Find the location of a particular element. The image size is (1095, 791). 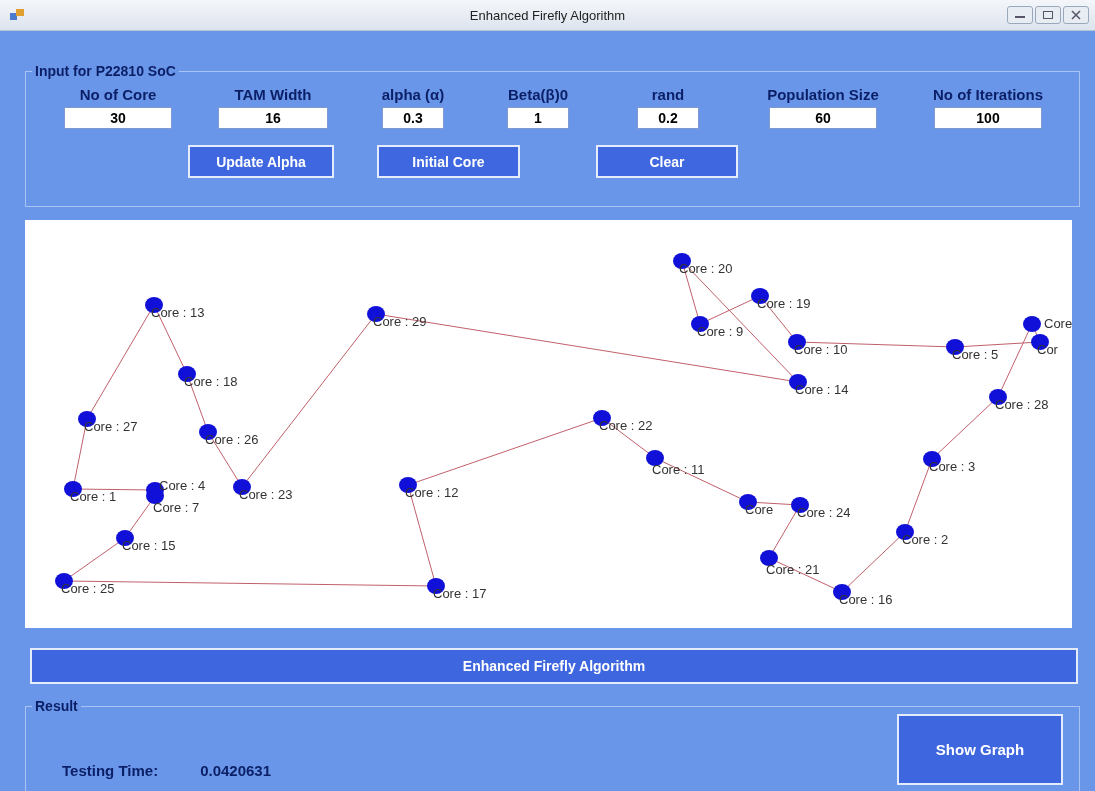

node-label: Core : 14 is located at coordinates (822, 389).